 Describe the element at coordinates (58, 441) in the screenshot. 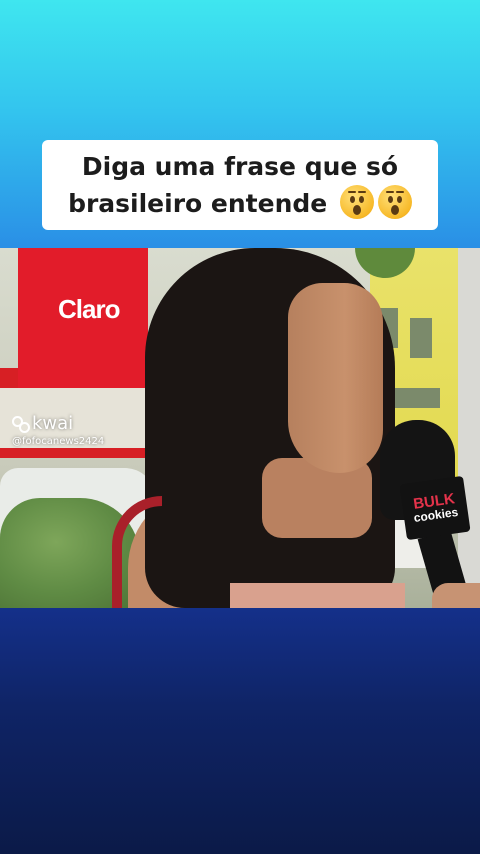

I see `watermark-handle: @fofocanews2424` at that location.